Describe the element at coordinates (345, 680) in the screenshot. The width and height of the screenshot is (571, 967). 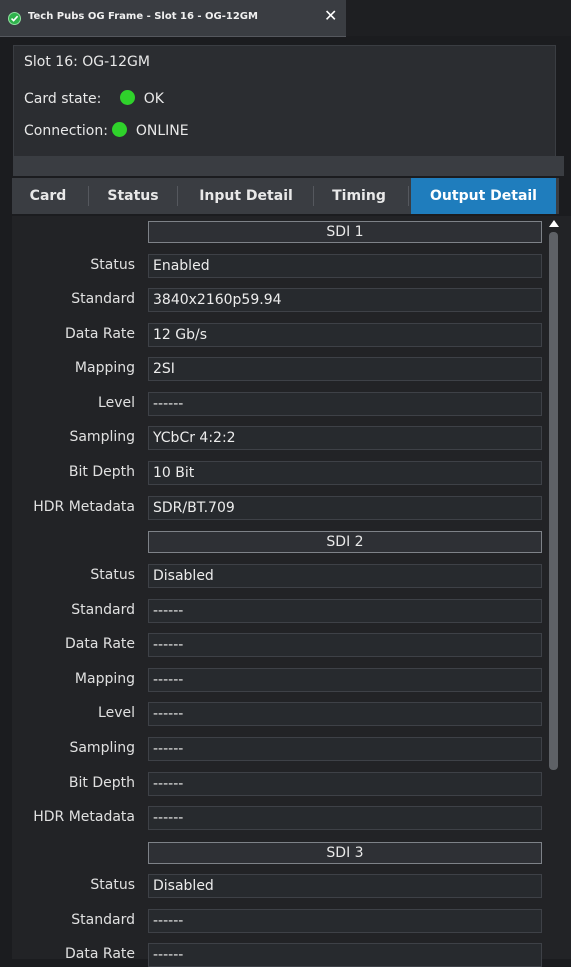
I see `mapping-value: ------` at that location.